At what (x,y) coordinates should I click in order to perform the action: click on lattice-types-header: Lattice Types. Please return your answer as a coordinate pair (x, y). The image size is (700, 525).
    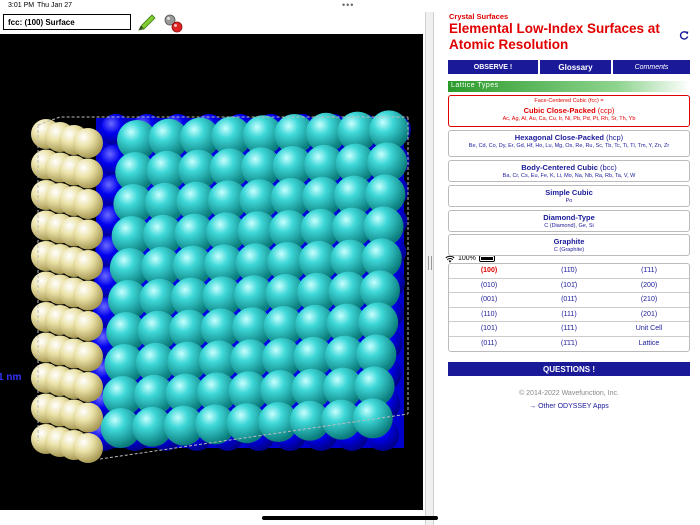
    Looking at the image, I should click on (569, 86).